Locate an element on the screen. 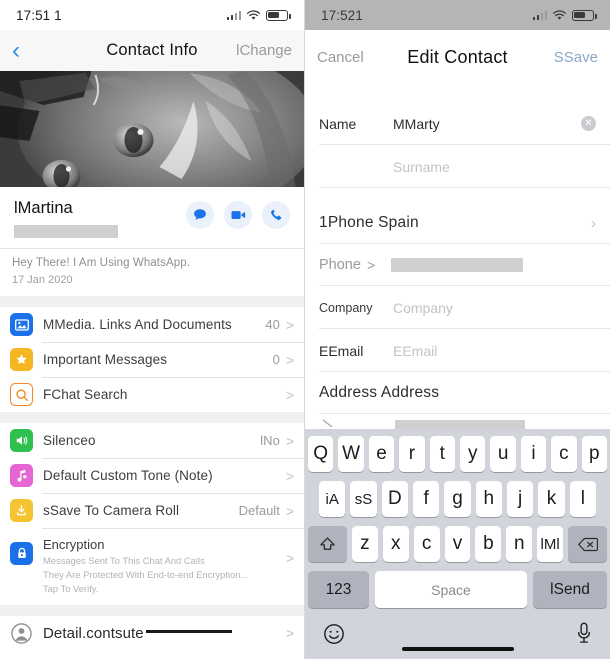 This screenshot has height=659, width=610. media-photo-icon is located at coordinates (21, 324).